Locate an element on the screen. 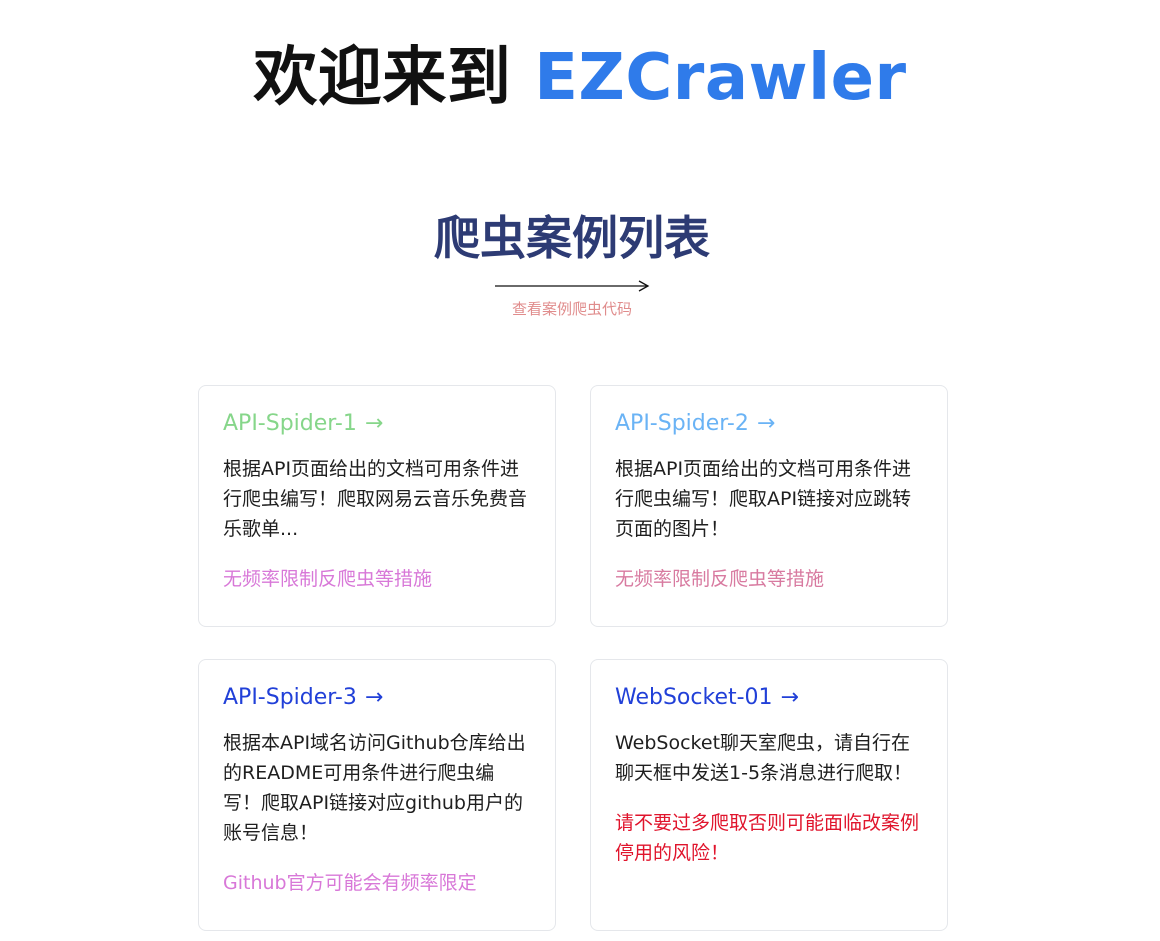 This screenshot has height=941, width=1160. case-card-title-link: API-Spider-1 → is located at coordinates (303, 424).